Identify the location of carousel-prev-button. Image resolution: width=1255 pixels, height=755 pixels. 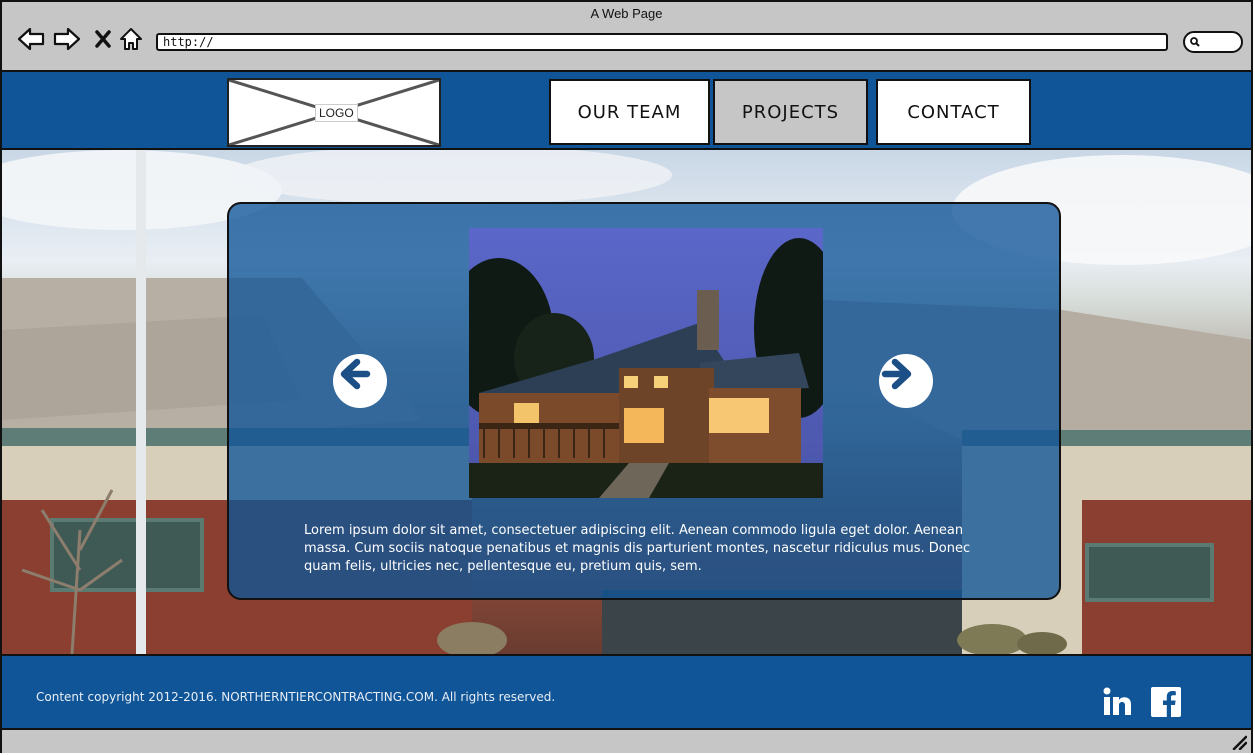
(360, 381).